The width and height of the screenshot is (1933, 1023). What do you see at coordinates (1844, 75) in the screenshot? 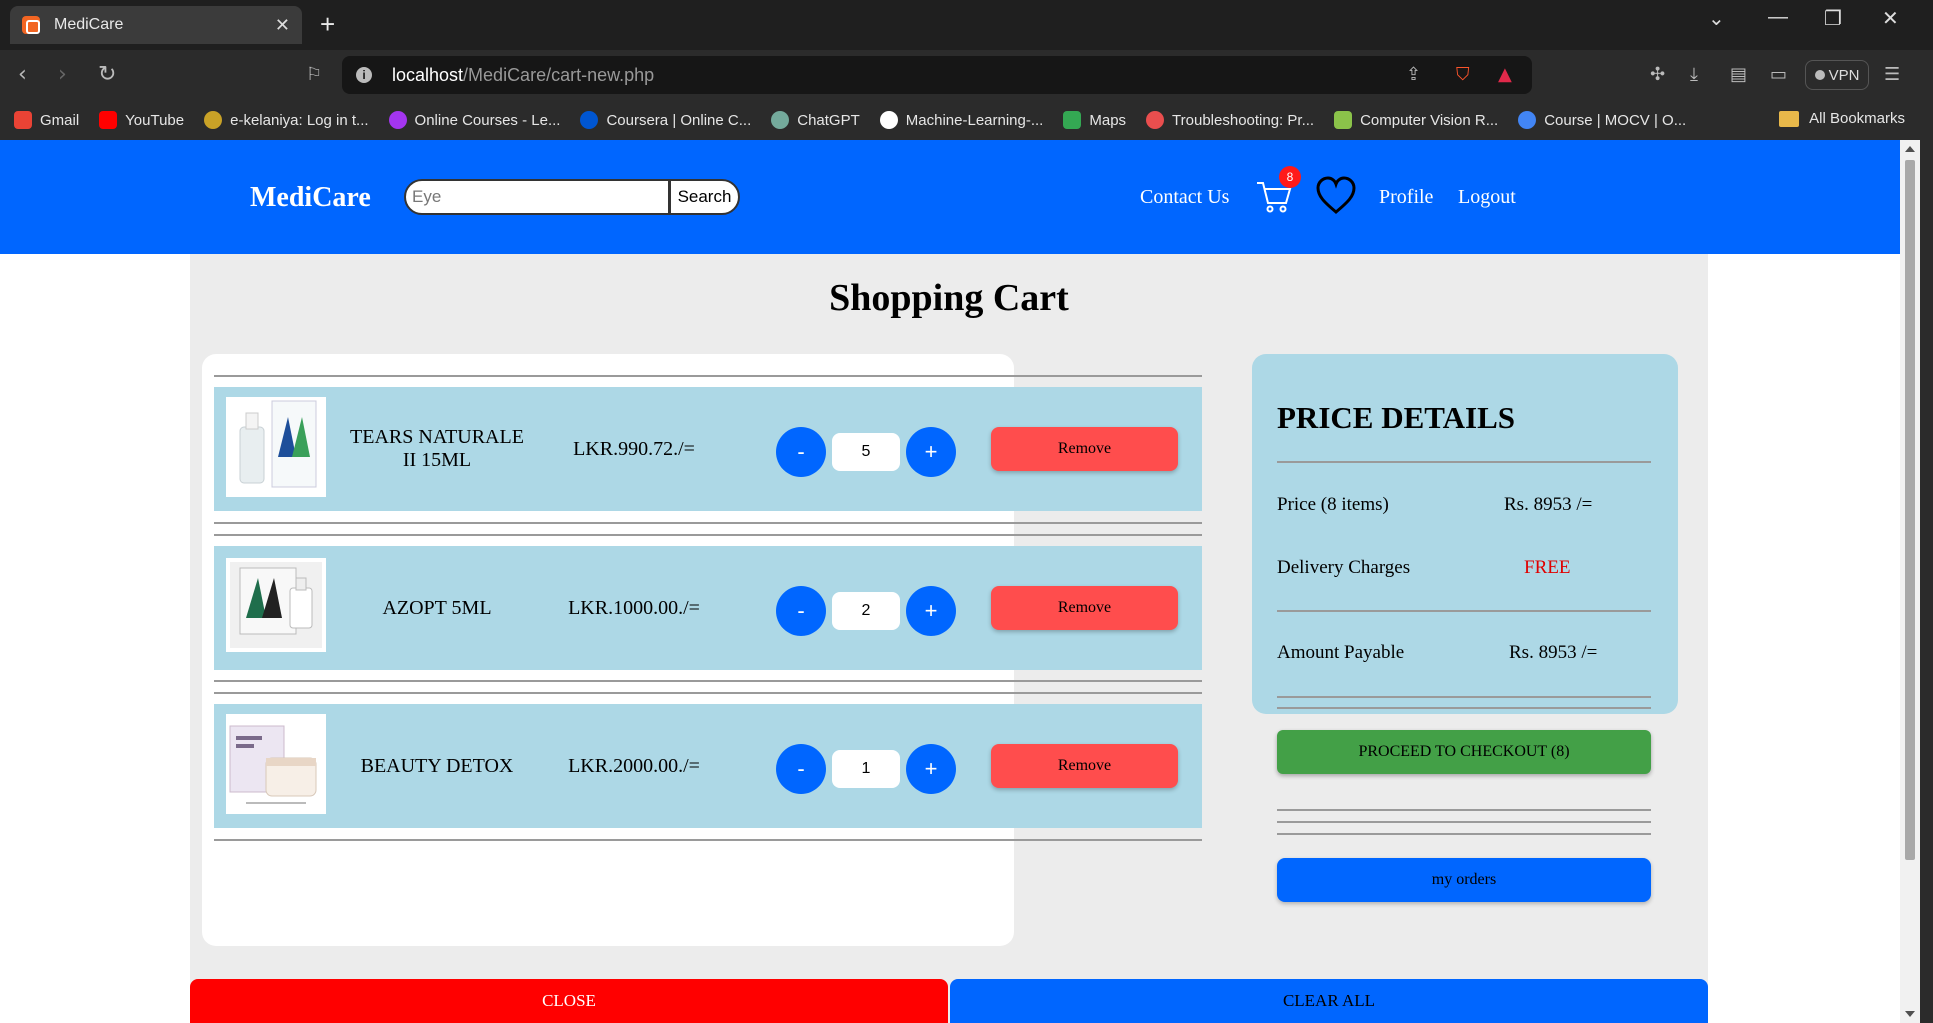
I see `vpn-label: VPN` at bounding box center [1844, 75].